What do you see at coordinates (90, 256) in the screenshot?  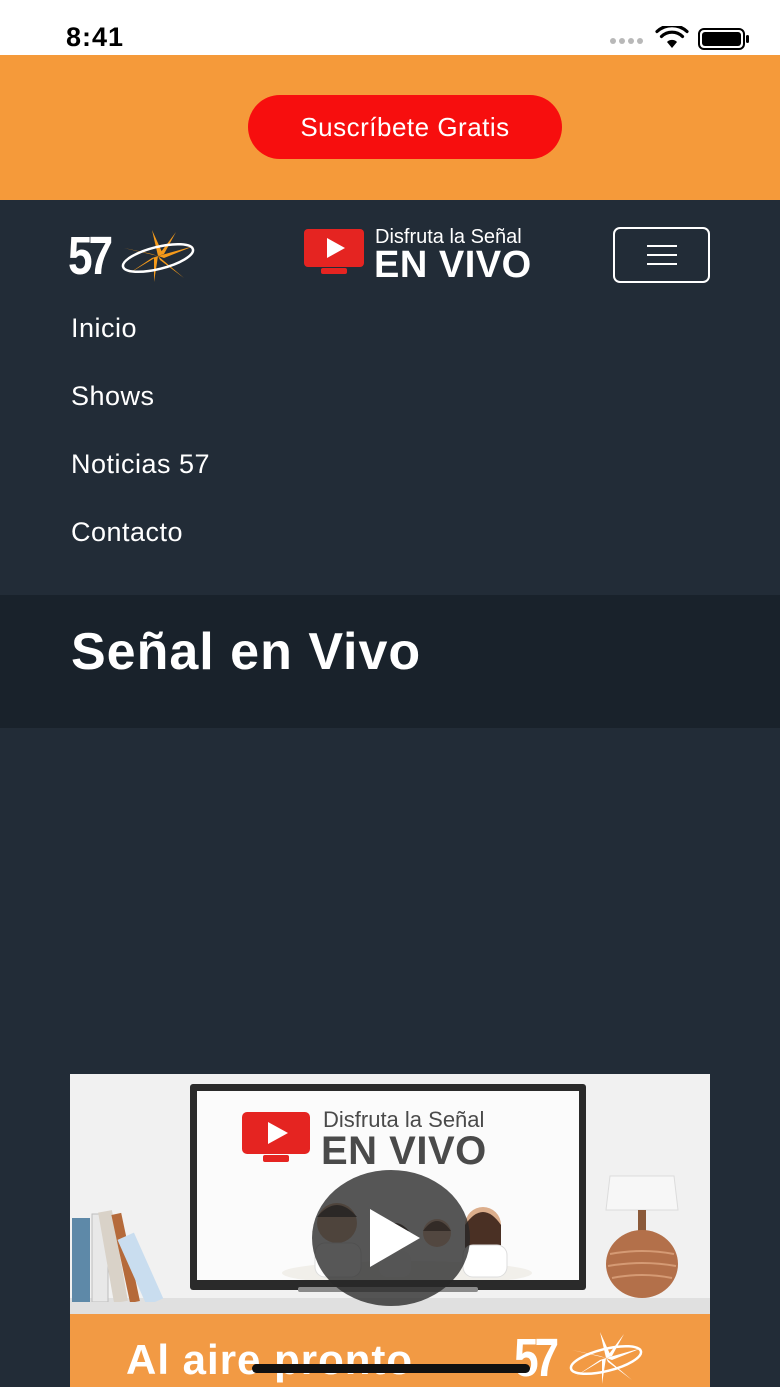 I see `logo-number: 57` at bounding box center [90, 256].